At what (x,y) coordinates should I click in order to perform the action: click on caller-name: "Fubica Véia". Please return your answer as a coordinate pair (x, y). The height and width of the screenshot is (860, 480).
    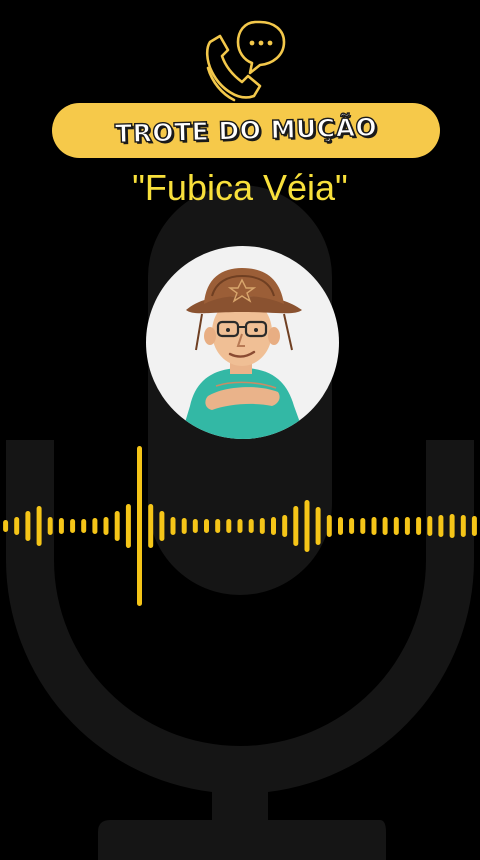
    Looking at the image, I should click on (240, 187).